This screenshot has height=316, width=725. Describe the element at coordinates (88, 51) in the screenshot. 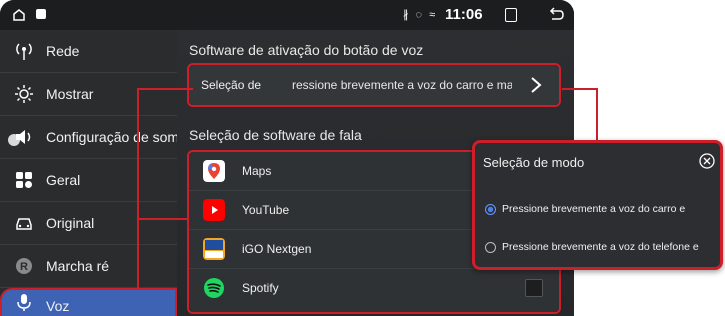

I see `sidebar-item-rede: Rede` at that location.